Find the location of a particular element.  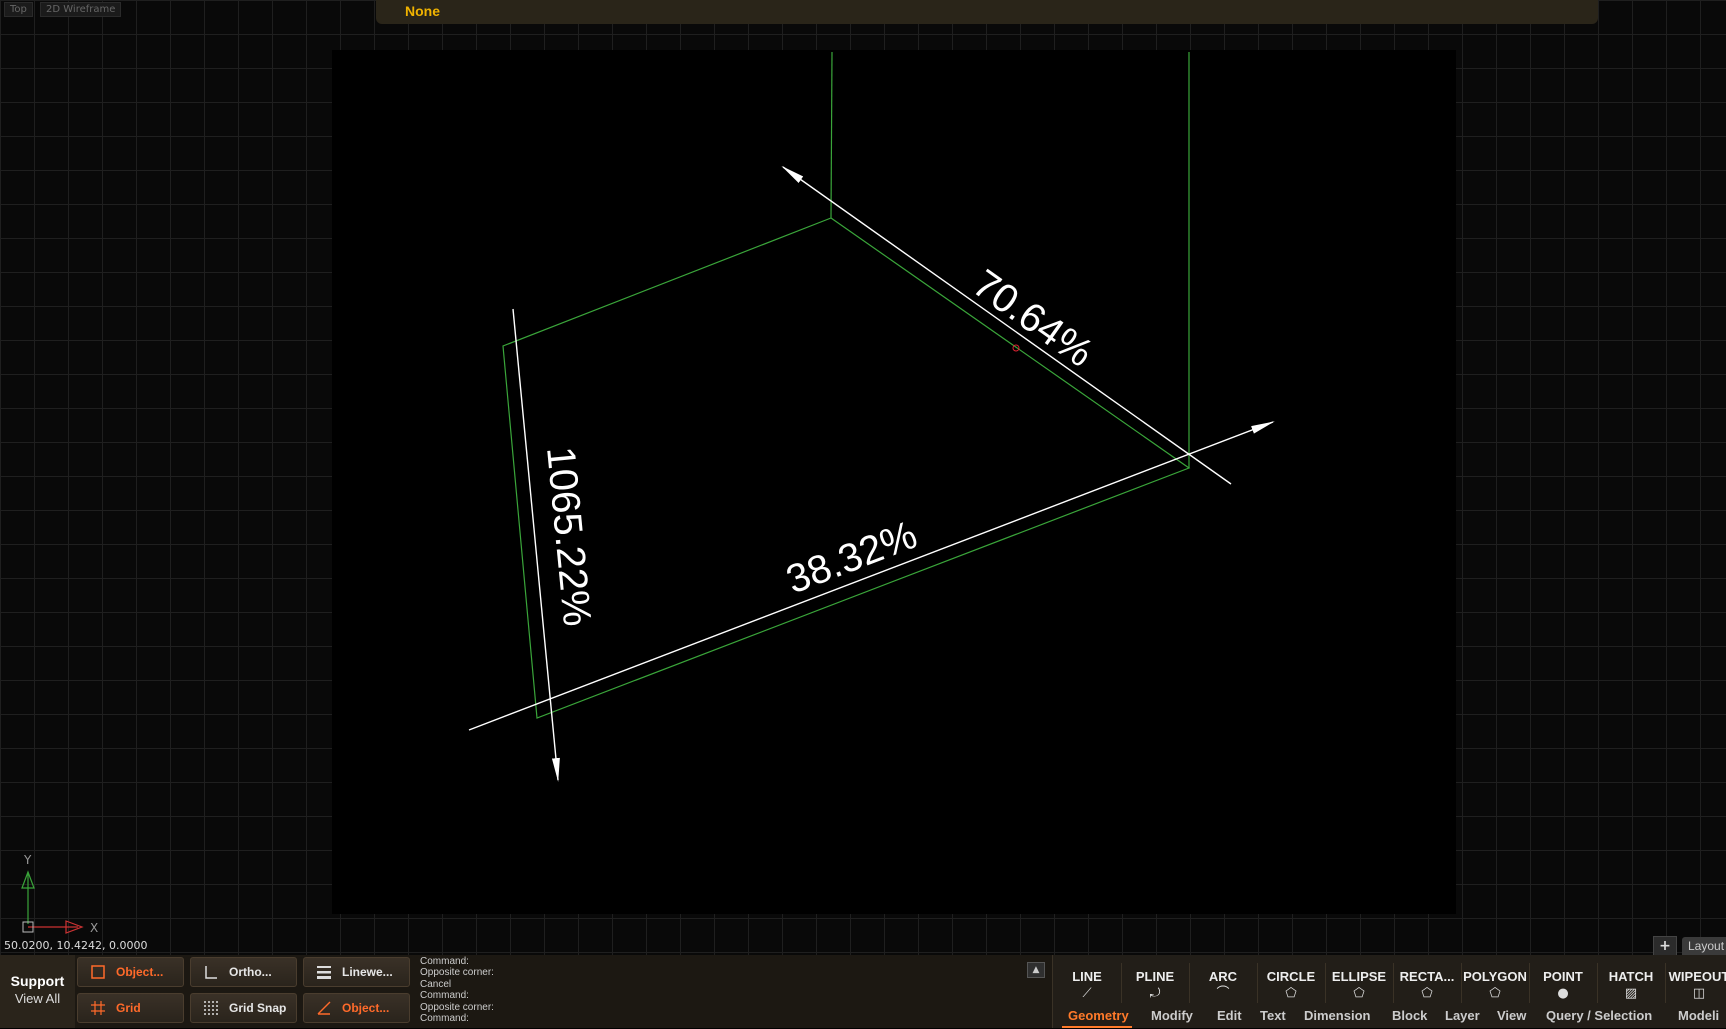

ucs-icon: Y X is located at coordinates (59, 894).